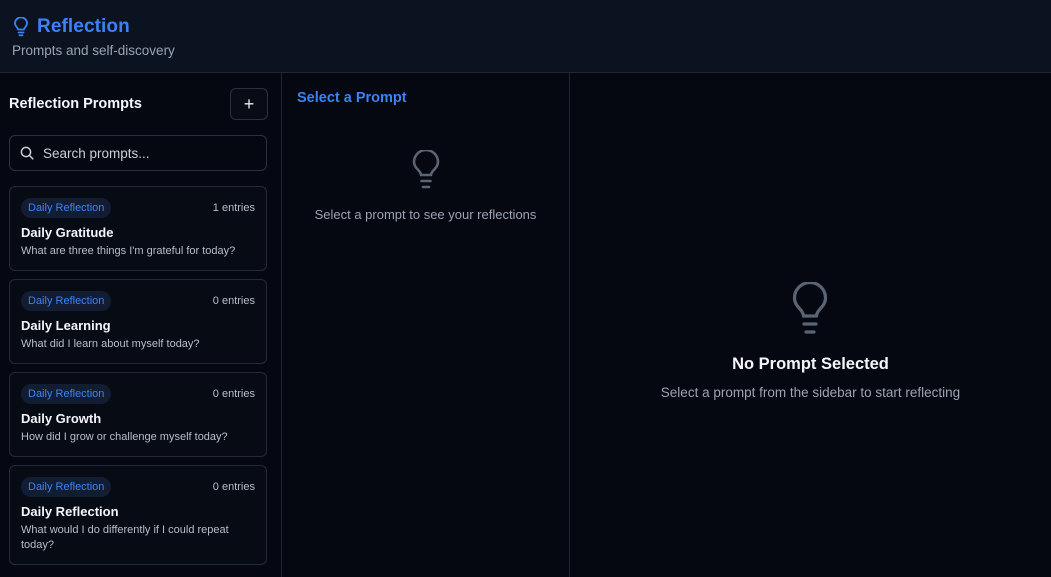  I want to click on search-icon, so click(27, 153).